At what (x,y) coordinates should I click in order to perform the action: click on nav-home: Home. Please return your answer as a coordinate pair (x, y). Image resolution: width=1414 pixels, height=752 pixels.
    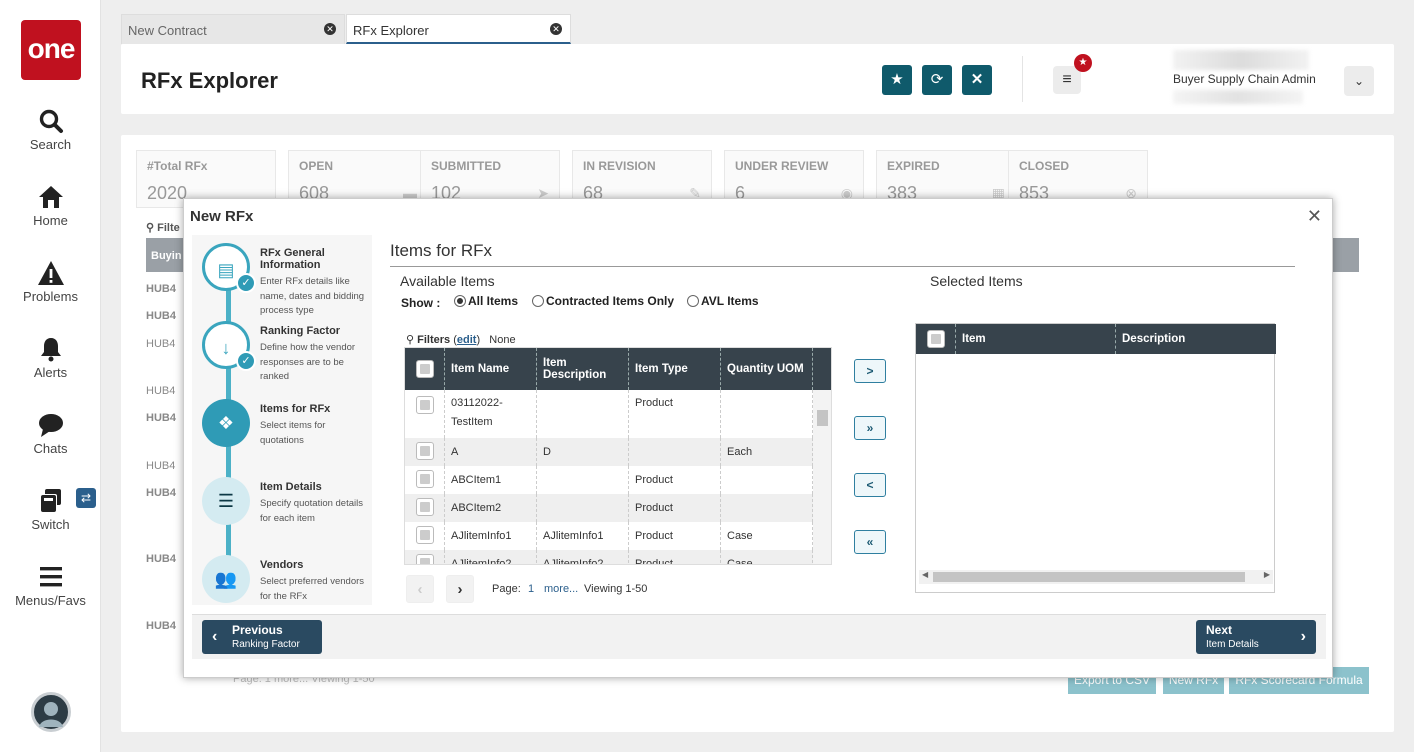
    Looking at the image, I should click on (50, 206).